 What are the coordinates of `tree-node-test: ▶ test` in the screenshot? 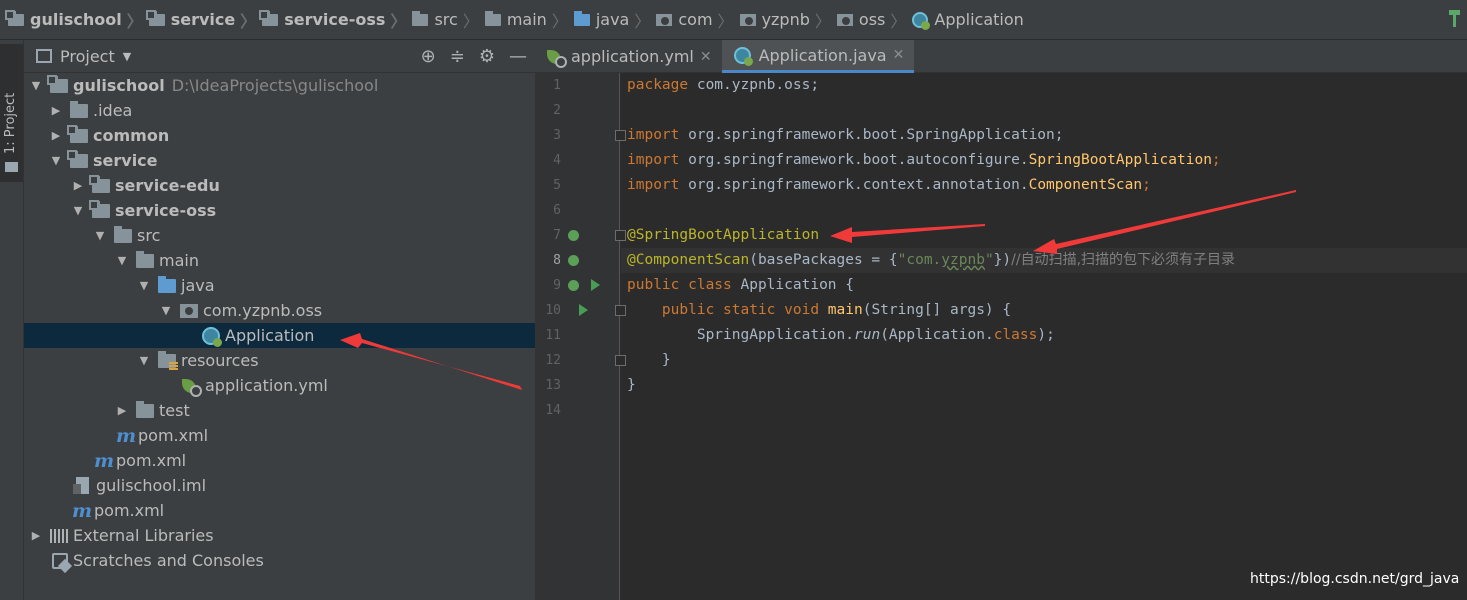 It's located at (279, 410).